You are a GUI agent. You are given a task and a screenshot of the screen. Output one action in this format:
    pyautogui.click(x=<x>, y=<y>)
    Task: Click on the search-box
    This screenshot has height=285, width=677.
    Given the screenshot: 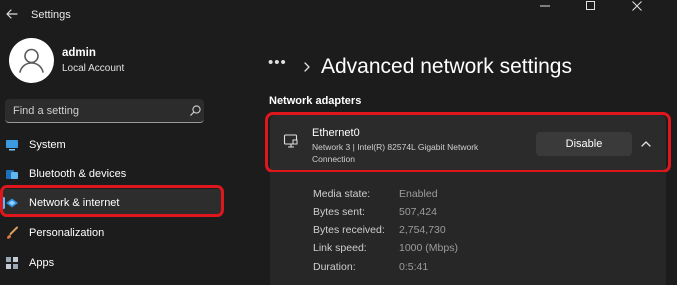 What is the action you would take?
    pyautogui.click(x=104, y=111)
    